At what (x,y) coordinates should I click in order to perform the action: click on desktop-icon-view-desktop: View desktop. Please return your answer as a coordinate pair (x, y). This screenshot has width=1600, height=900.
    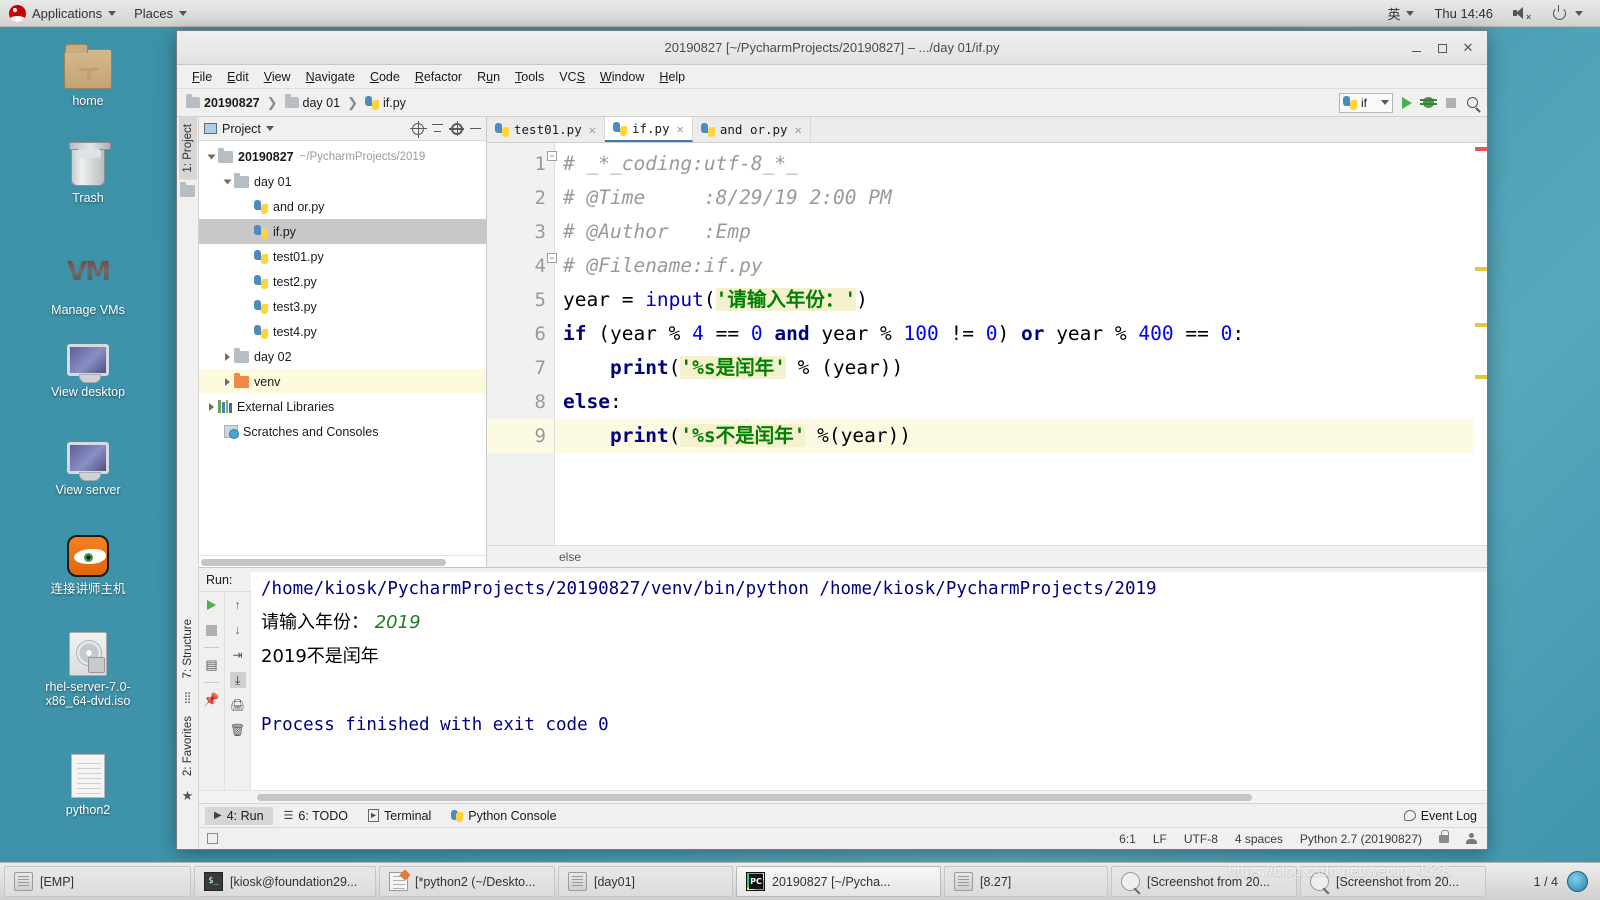
    Looking at the image, I should click on (88, 369).